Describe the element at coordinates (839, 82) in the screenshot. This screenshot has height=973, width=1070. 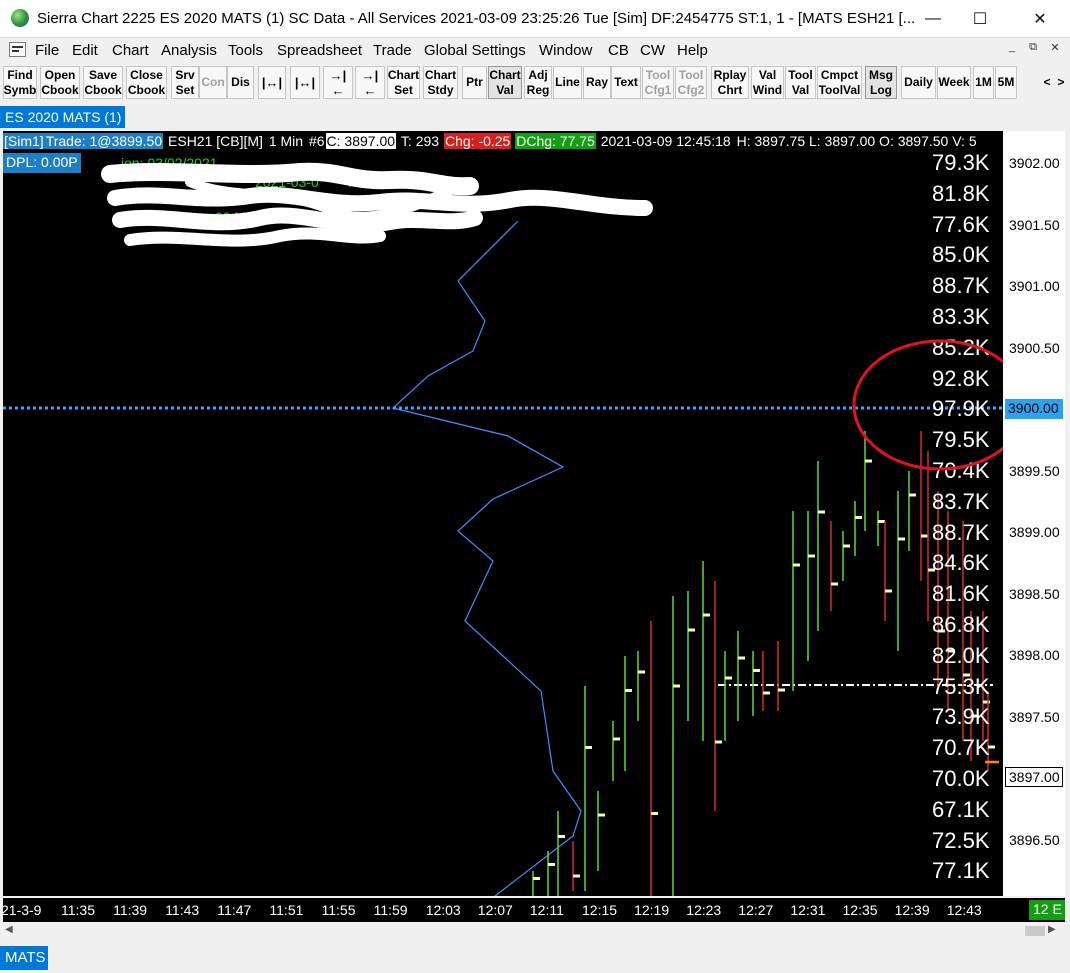
I see `compact-tool-values-button: Cmpct ToolVal` at that location.